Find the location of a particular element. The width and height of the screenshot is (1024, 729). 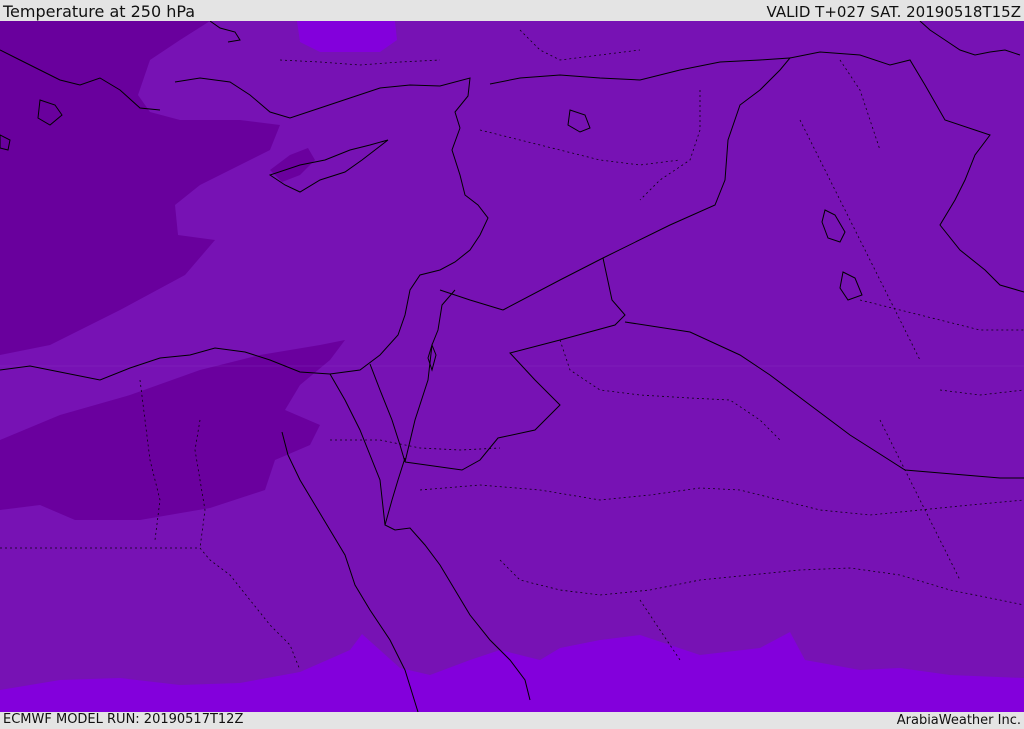

valid-time: VALID T+027 SAT. 20190518T15Z is located at coordinates (893, 12).